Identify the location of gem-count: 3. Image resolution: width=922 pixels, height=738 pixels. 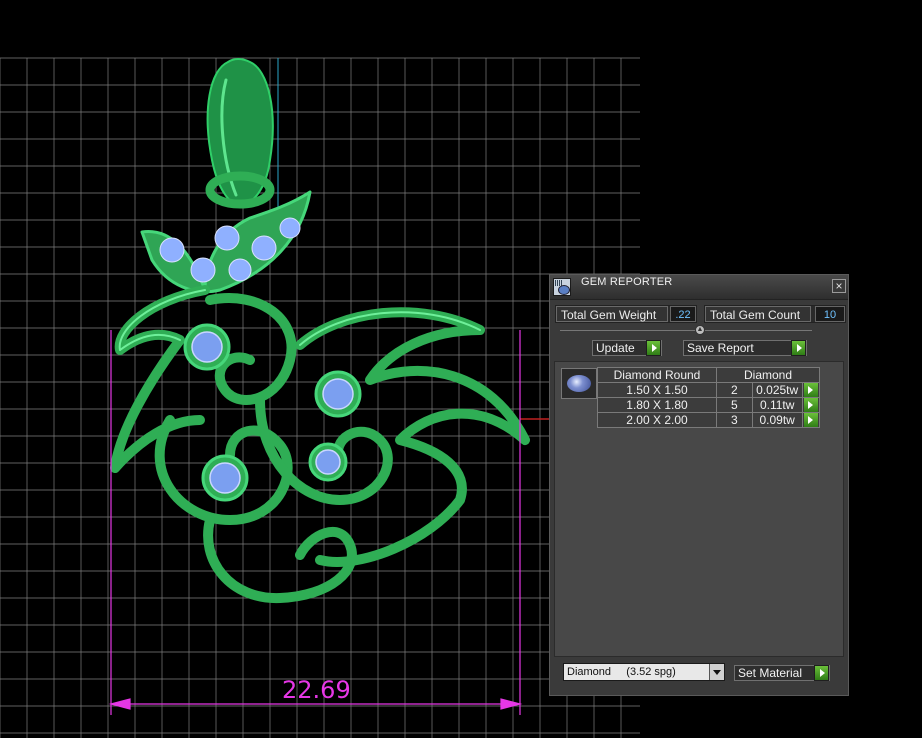
(734, 420).